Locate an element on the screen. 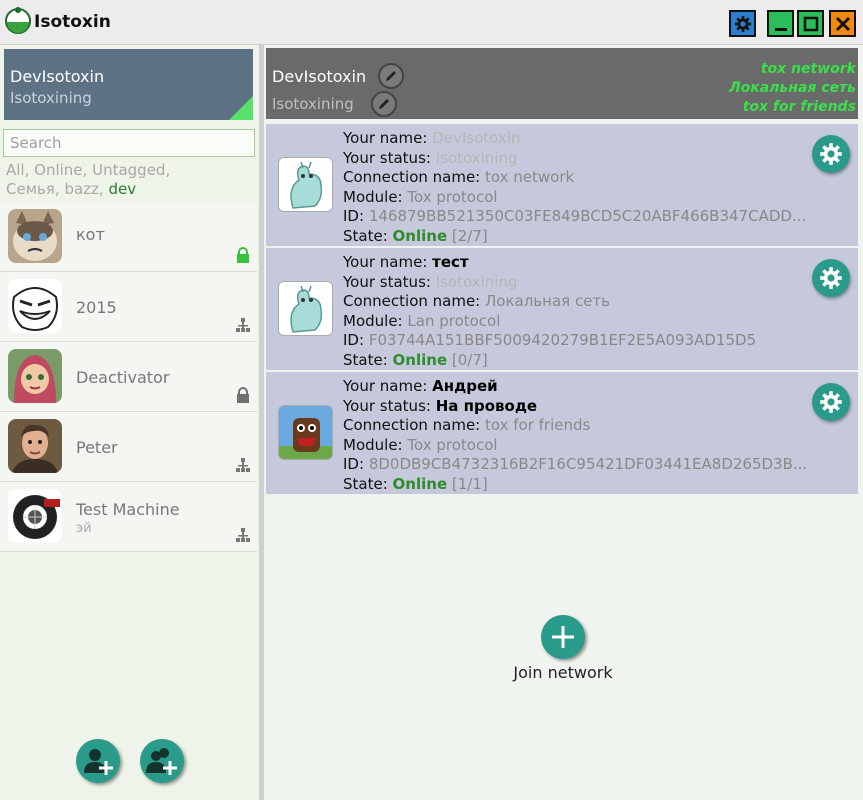 This screenshot has width=863, height=800. state-count: [0/7] is located at coordinates (469, 359).